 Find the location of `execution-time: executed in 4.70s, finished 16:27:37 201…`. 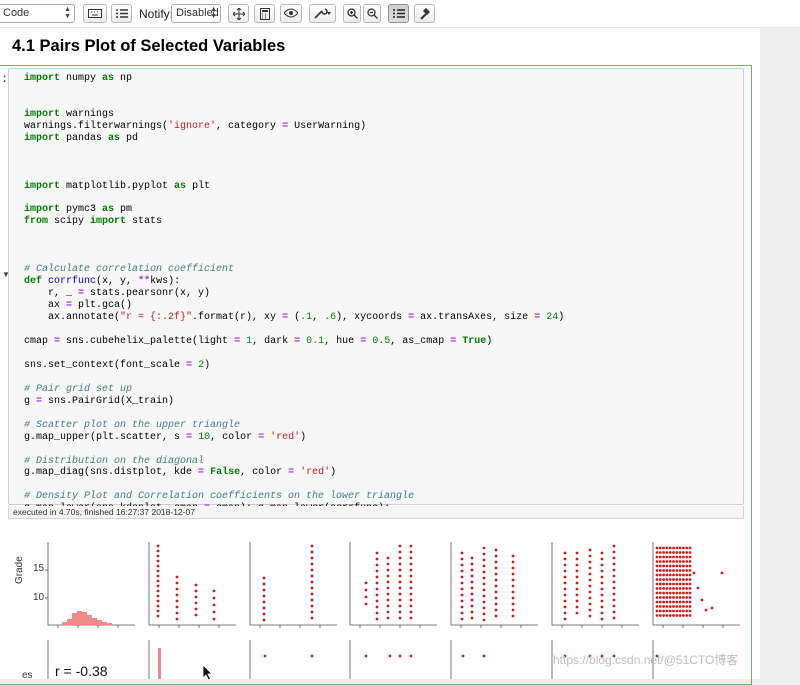

execution-time: executed in 4.70s, finished 16:27:37 201… is located at coordinates (104, 512).